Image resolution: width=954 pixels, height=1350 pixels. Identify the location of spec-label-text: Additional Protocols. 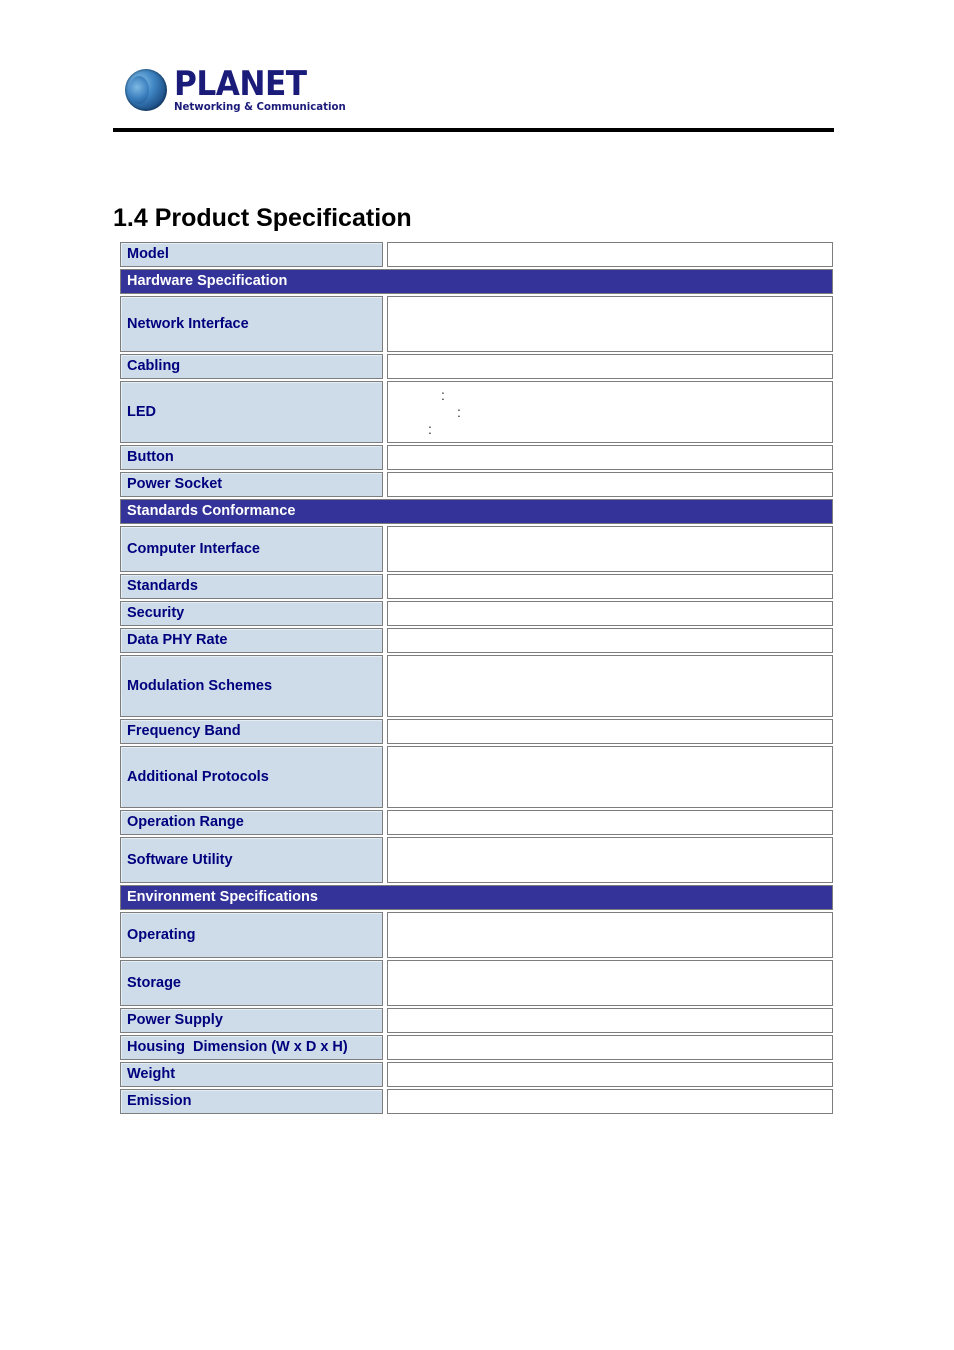
(198, 776).